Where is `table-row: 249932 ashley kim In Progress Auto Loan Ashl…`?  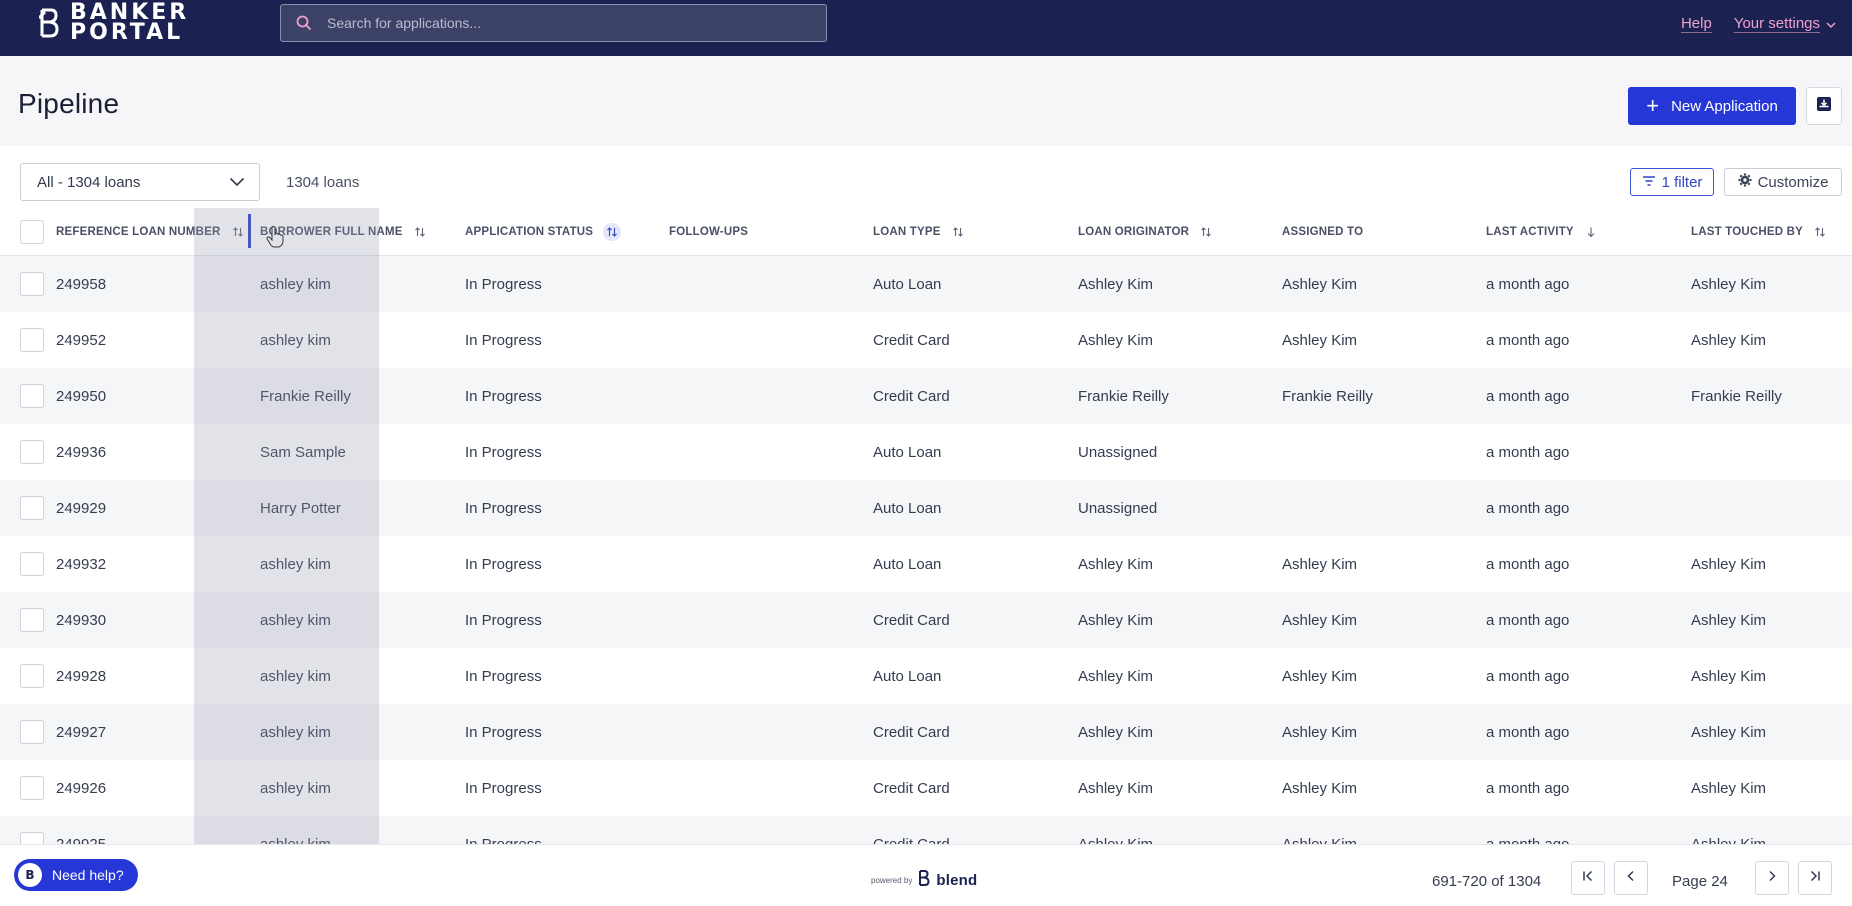 table-row: 249932 ashley kim In Progress Auto Loan Ashl… is located at coordinates (926, 564).